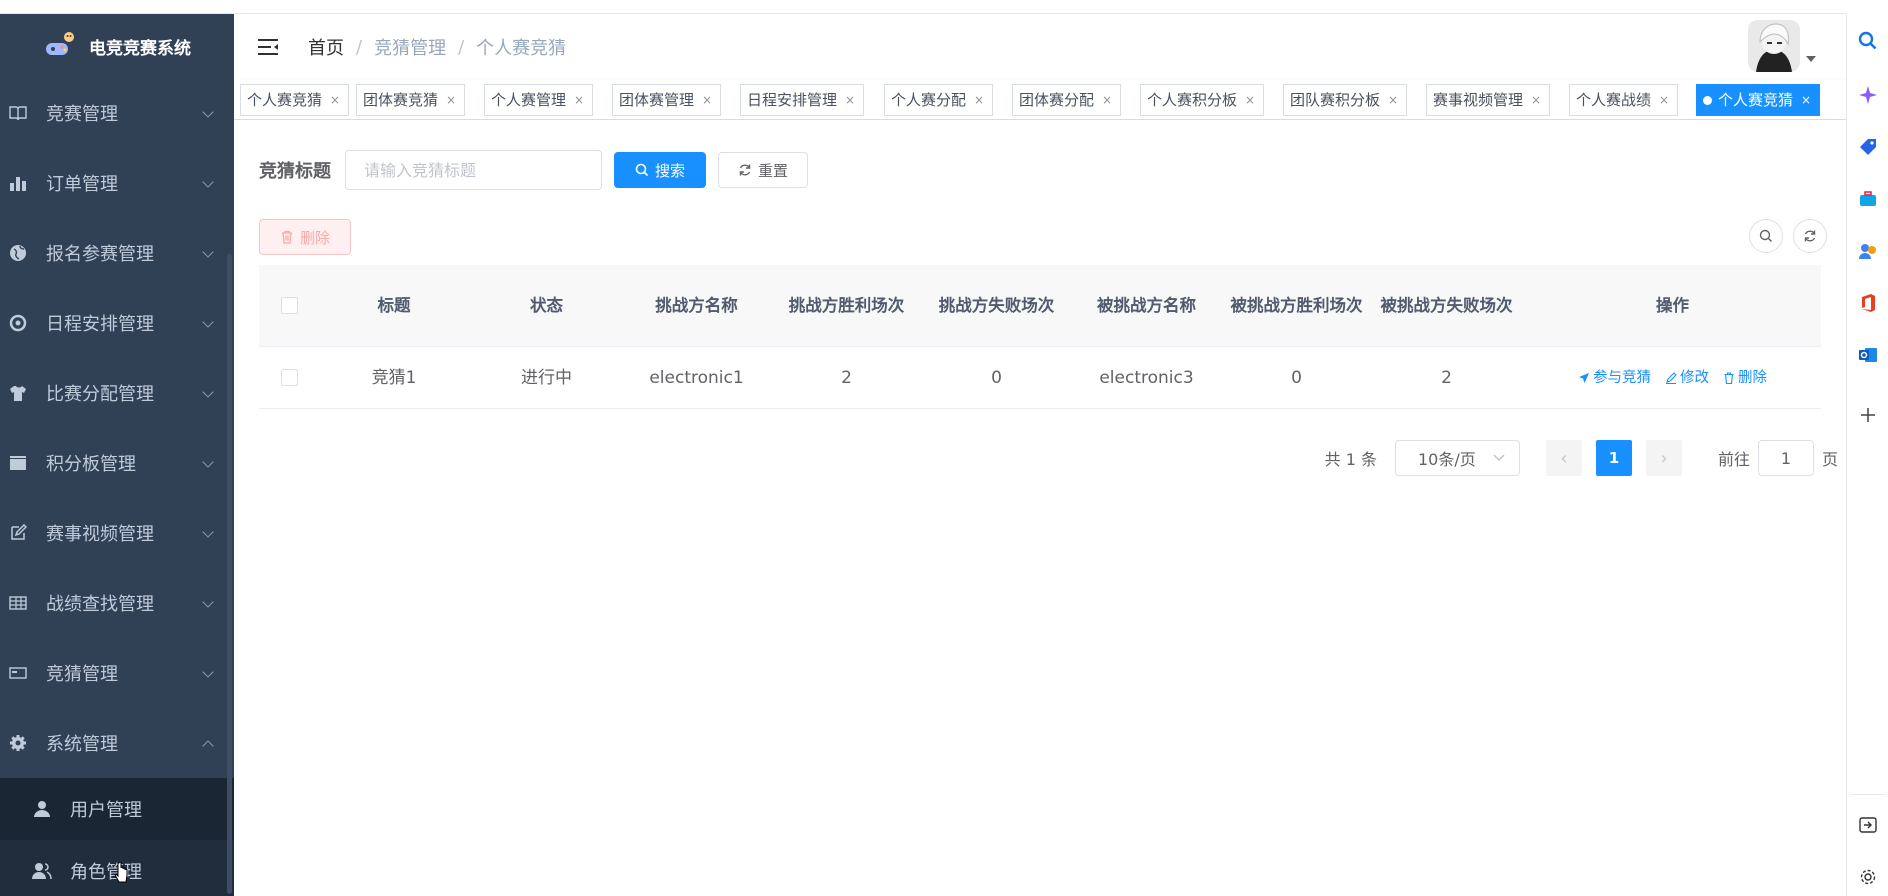 The image size is (1888, 896). I want to click on logo: 电竞竞赛系统, so click(117, 46).